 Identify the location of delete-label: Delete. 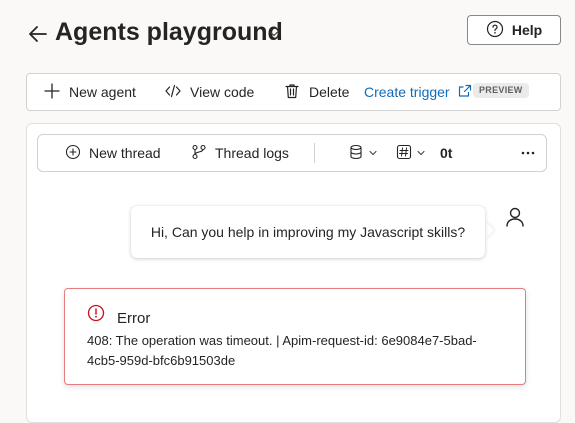
(329, 92).